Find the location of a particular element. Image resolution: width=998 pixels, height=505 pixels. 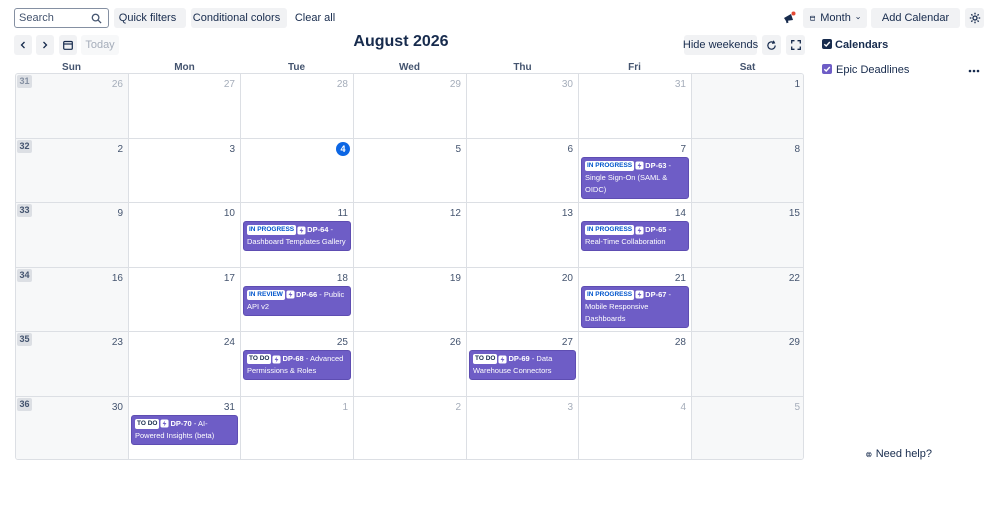

day-cell: 24 is located at coordinates (185, 364).